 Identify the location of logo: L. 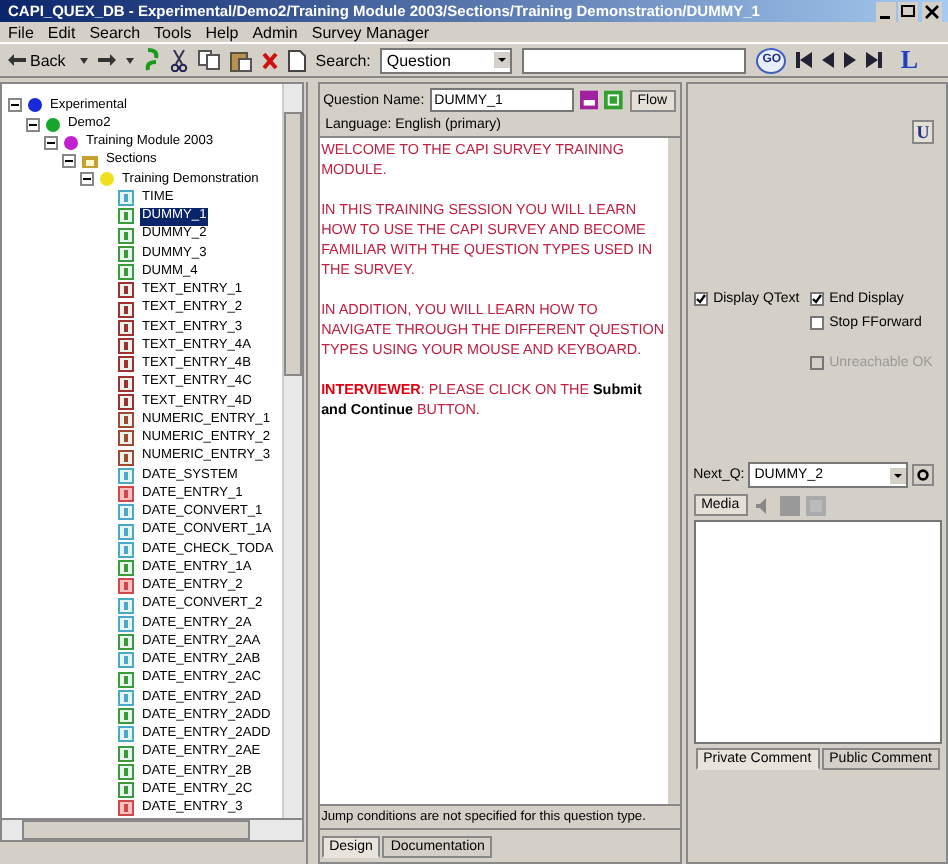
(909, 60).